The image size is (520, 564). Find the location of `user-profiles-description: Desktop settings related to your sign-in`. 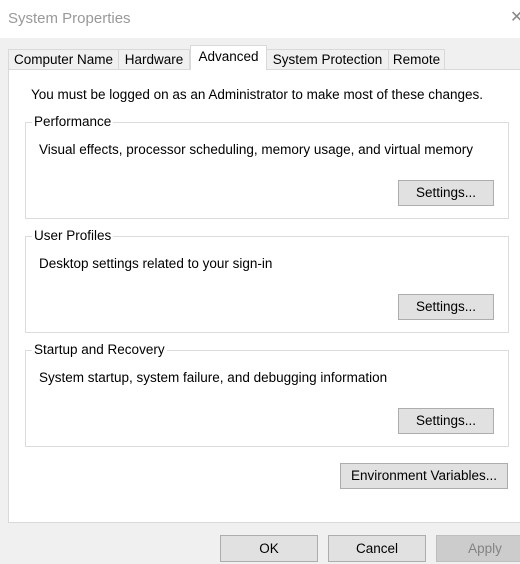

user-profiles-description: Desktop settings related to your sign-in is located at coordinates (156, 263).